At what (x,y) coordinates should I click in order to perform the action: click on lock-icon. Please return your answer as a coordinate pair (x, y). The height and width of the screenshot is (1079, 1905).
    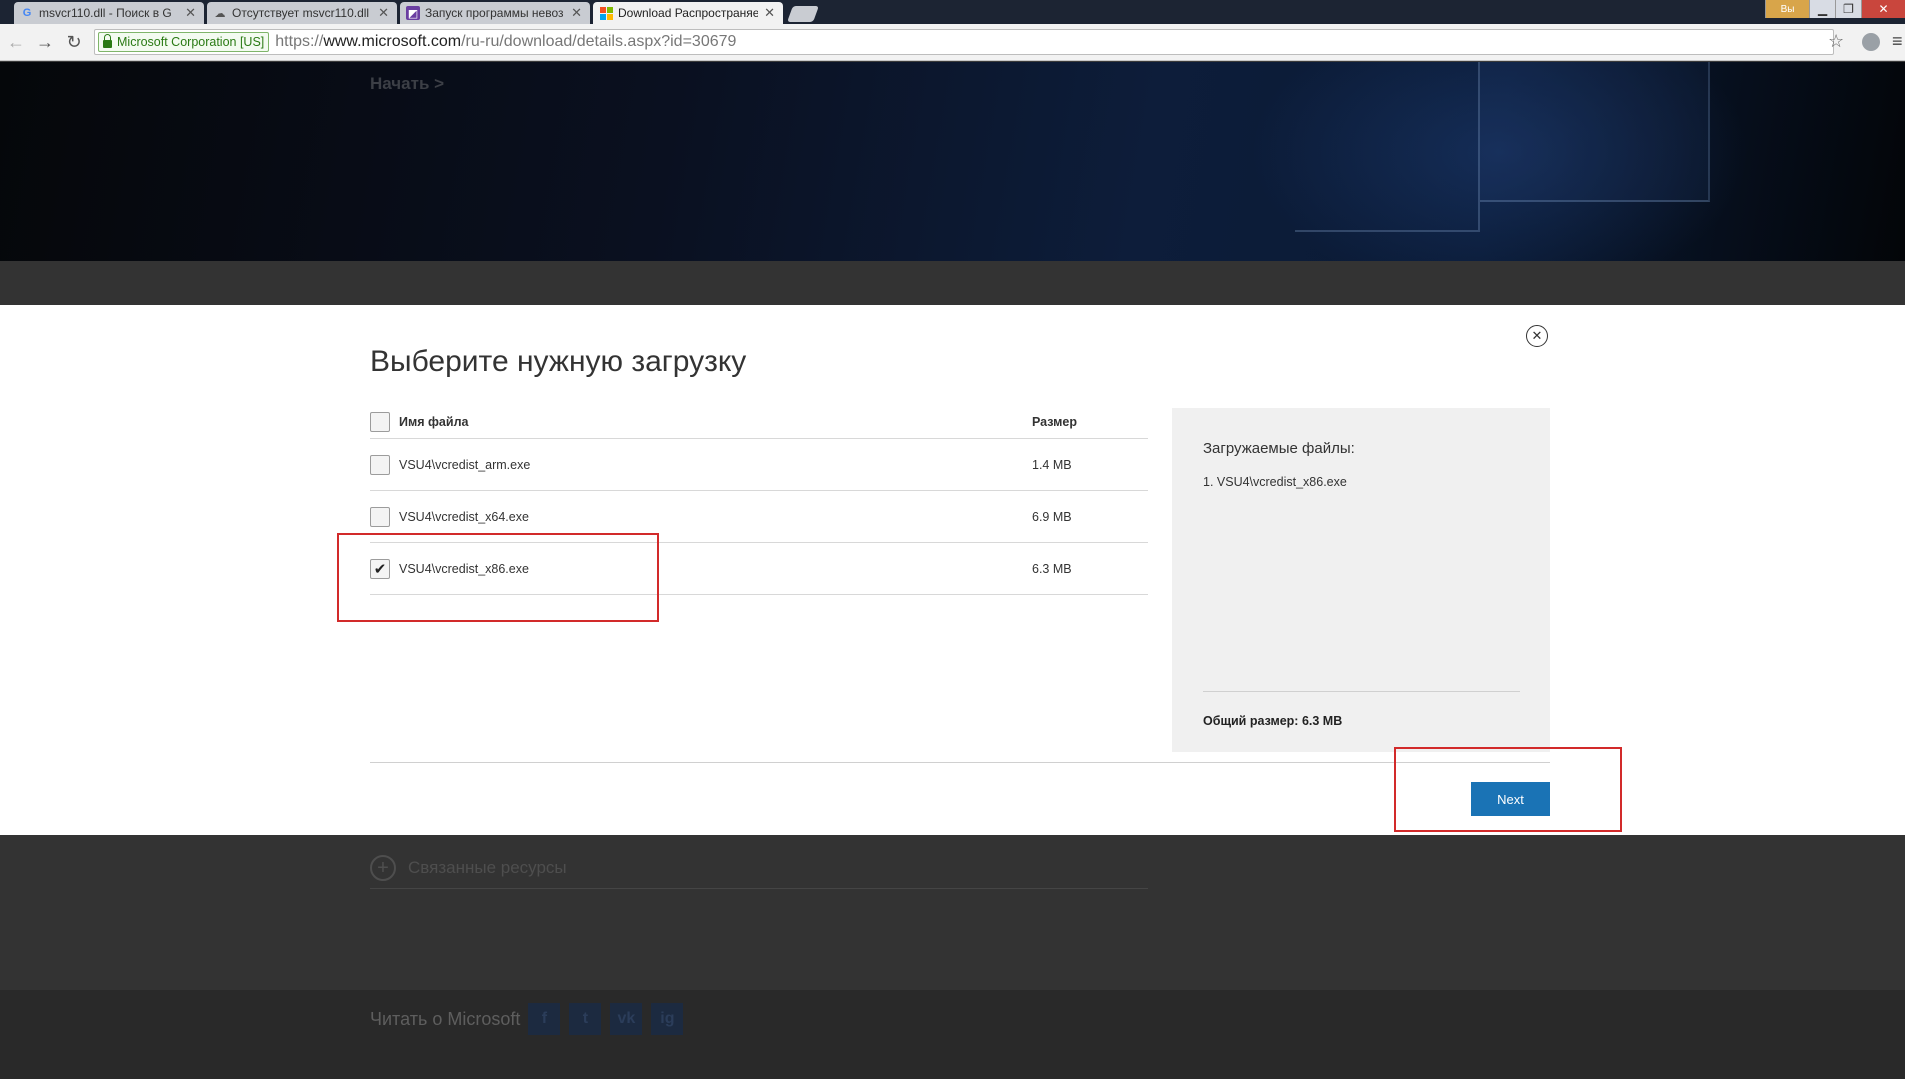
    Looking at the image, I should click on (107, 41).